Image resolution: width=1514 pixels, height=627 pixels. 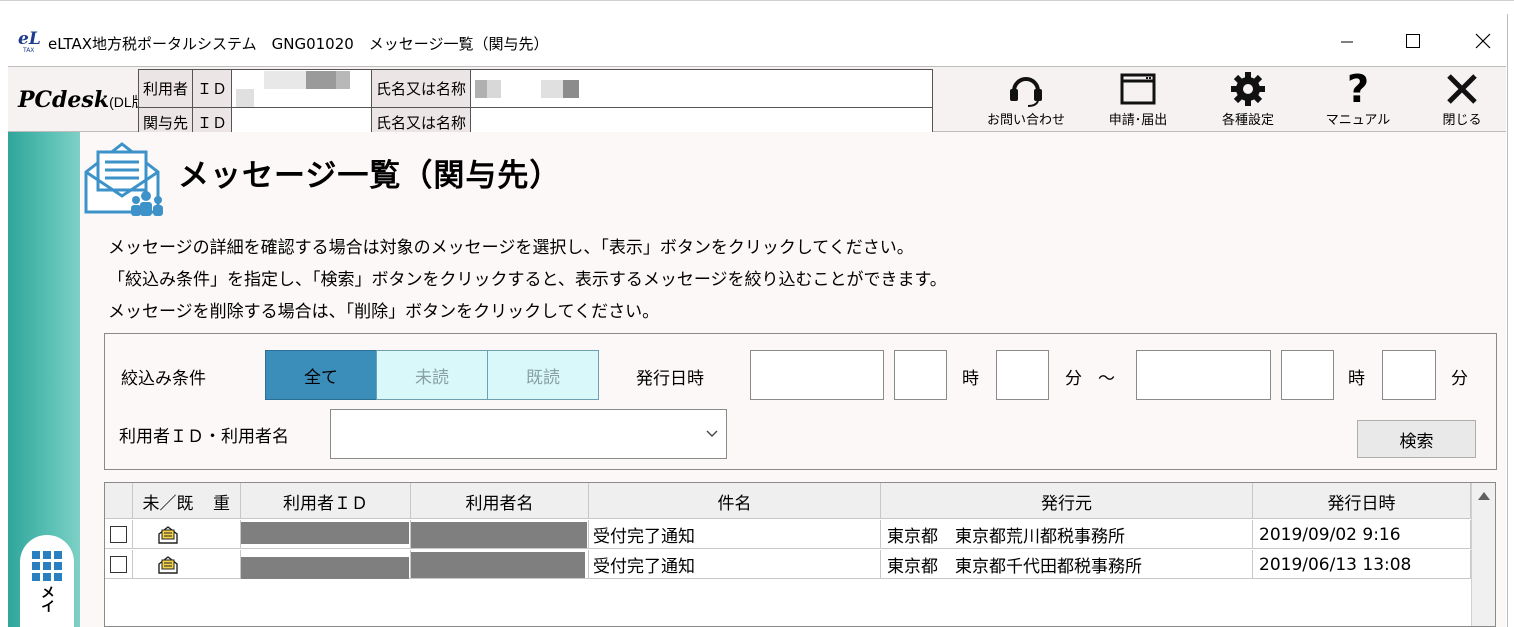 I want to click on close-app-button: 閉じる, so click(x=1462, y=101).